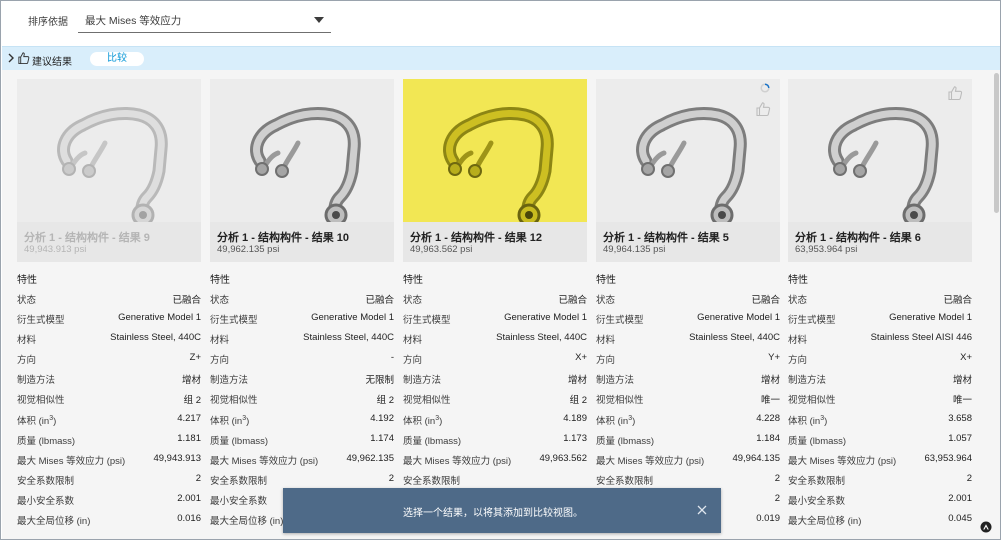  I want to click on result-name: 分析 1 - 结构构件 - 结果 12, so click(476, 238).